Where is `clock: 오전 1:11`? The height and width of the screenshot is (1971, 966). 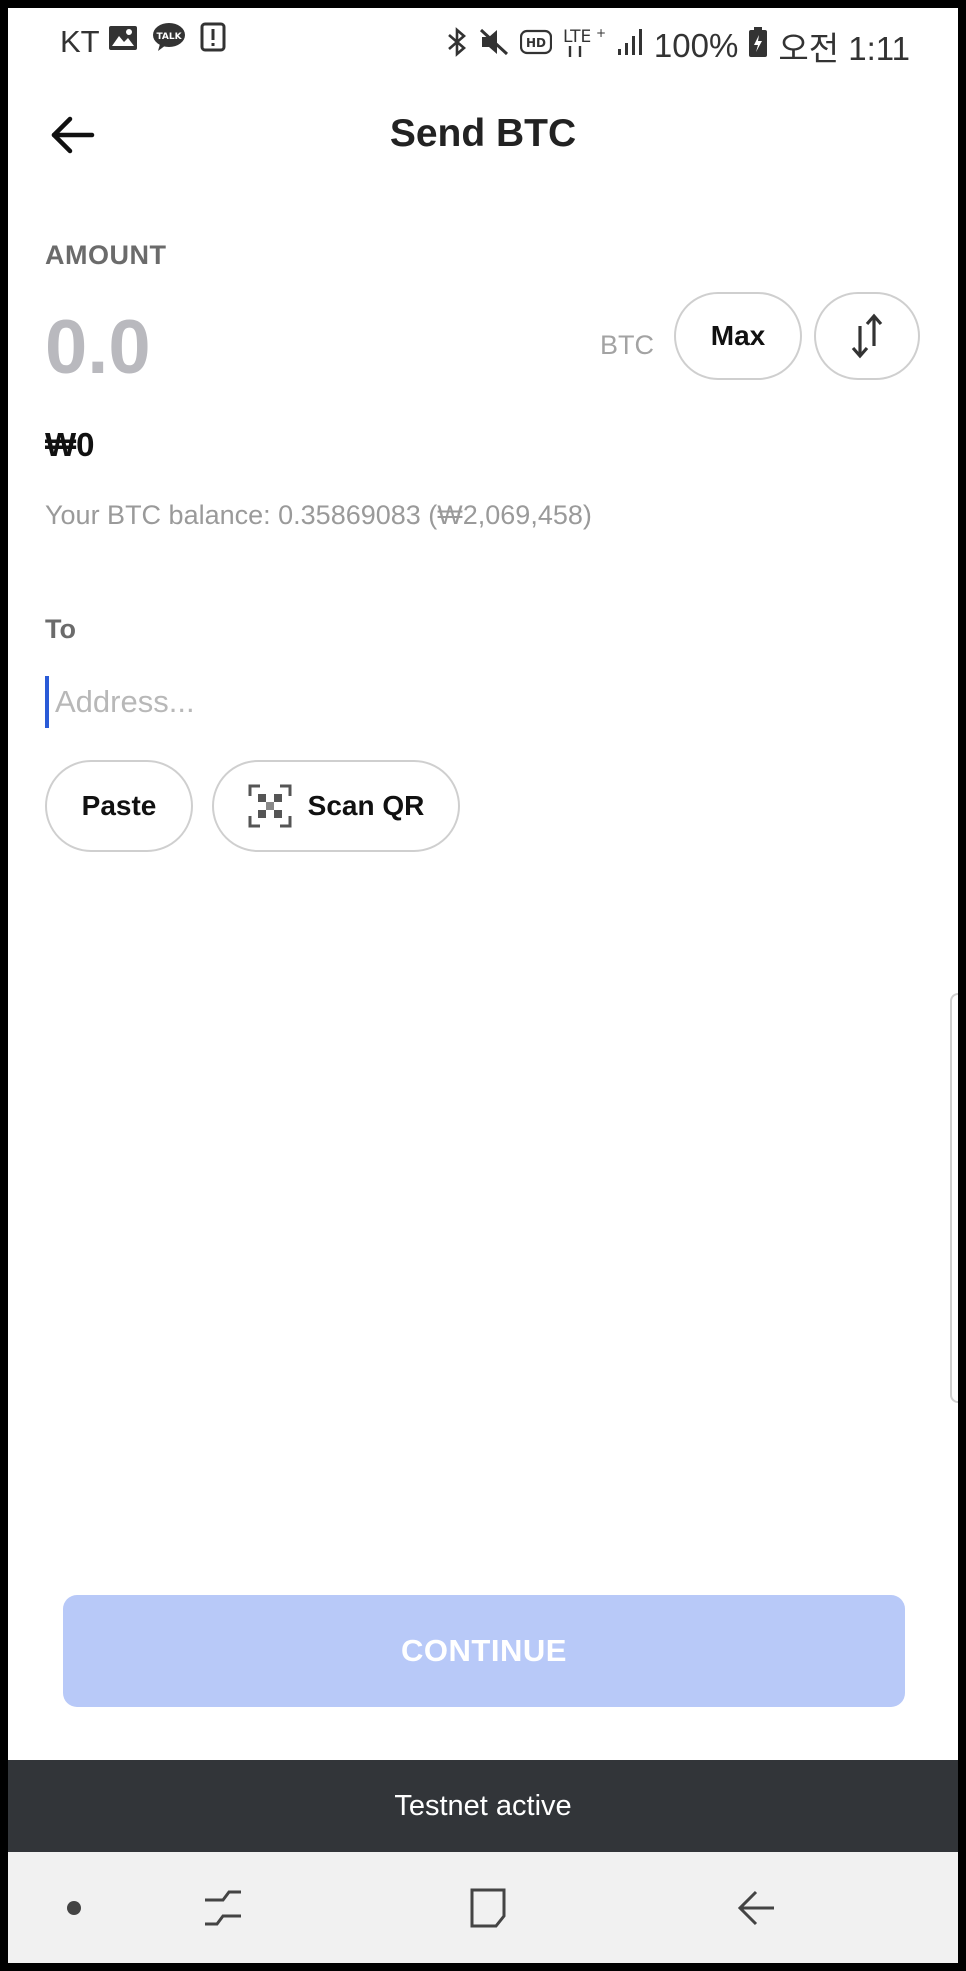
clock: 오전 1:11 is located at coordinates (844, 48).